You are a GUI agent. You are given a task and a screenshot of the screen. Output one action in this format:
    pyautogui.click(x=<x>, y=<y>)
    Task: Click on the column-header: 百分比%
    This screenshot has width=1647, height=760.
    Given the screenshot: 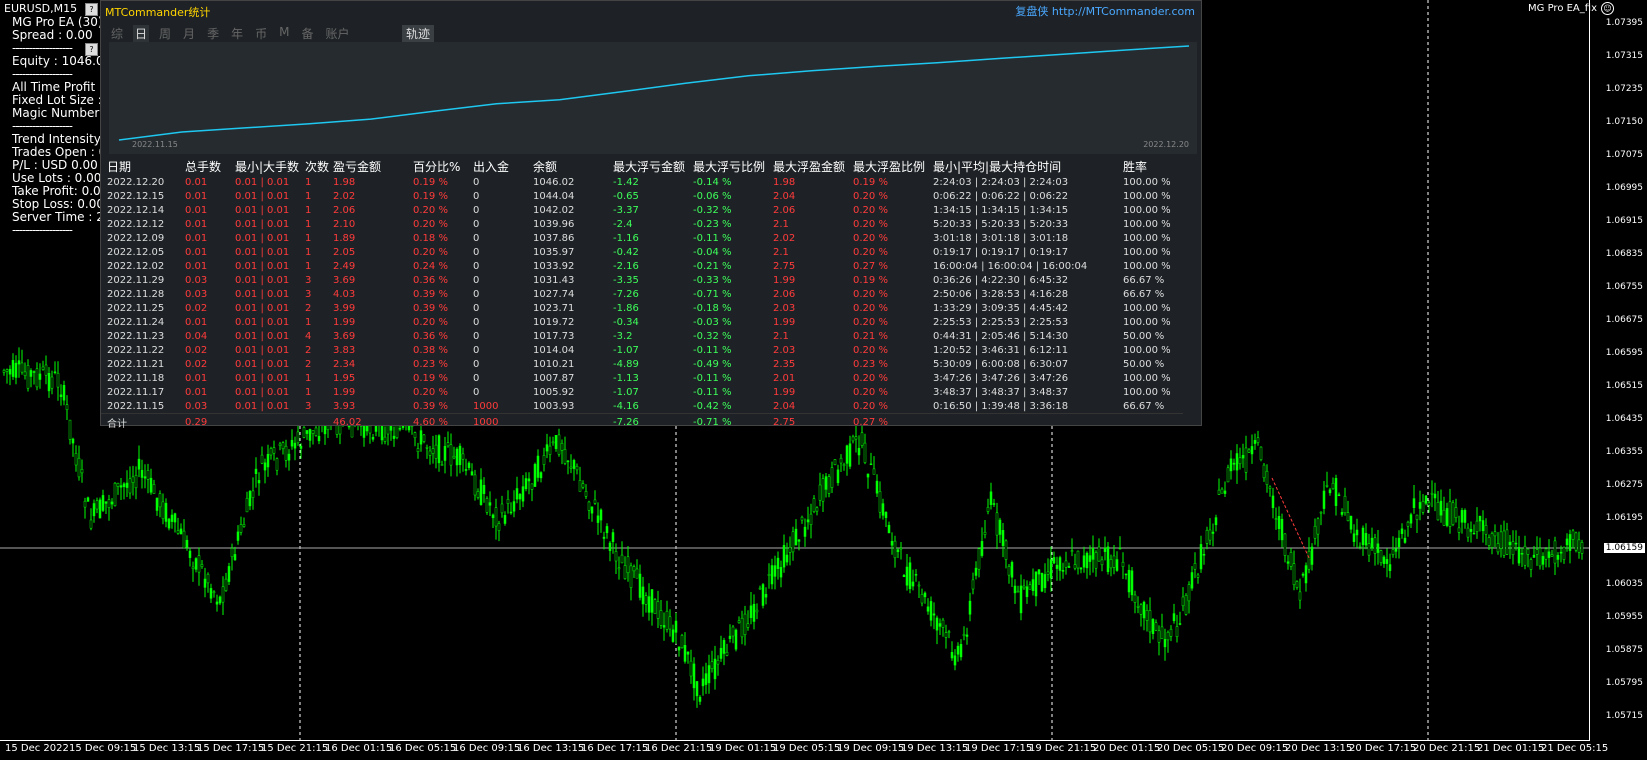 What is the action you would take?
    pyautogui.click(x=437, y=167)
    